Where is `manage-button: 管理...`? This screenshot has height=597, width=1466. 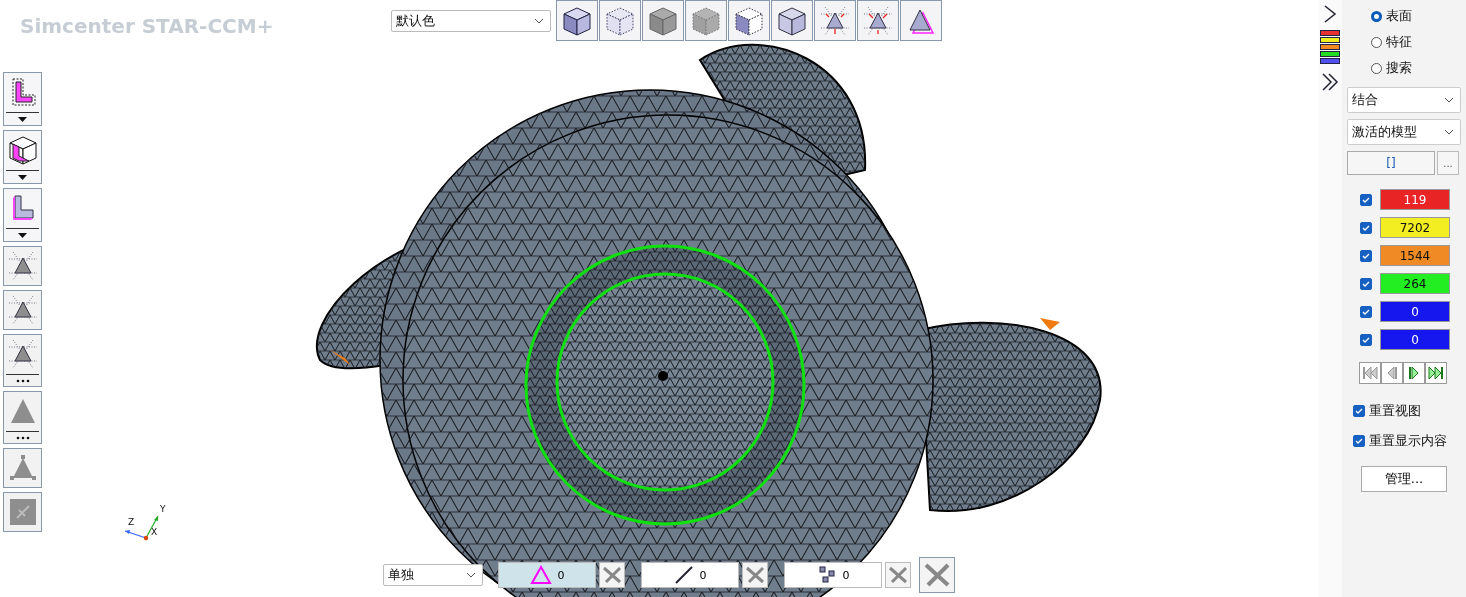 manage-button: 管理... is located at coordinates (1404, 479).